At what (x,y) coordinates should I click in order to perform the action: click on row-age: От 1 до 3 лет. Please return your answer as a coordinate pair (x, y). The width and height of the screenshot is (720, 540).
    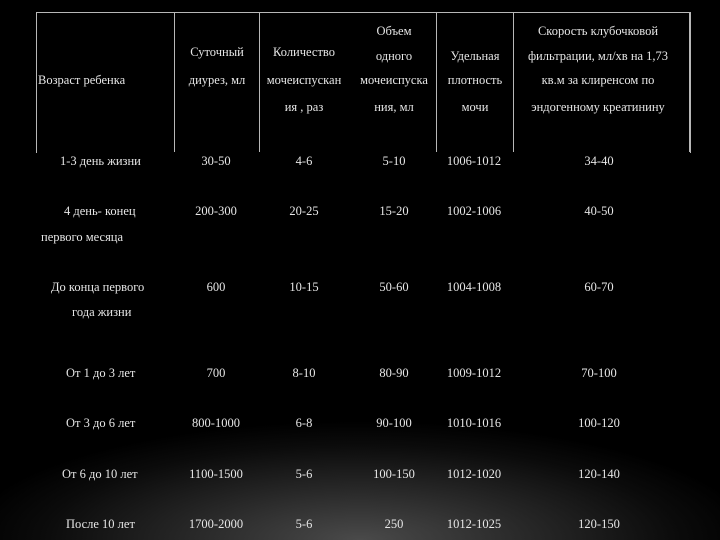
    Looking at the image, I should click on (101, 373).